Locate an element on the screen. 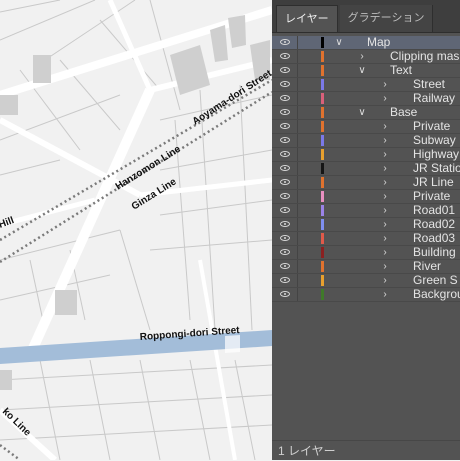 The image size is (460, 461). layer-row: › Road02 is located at coordinates (366, 225).